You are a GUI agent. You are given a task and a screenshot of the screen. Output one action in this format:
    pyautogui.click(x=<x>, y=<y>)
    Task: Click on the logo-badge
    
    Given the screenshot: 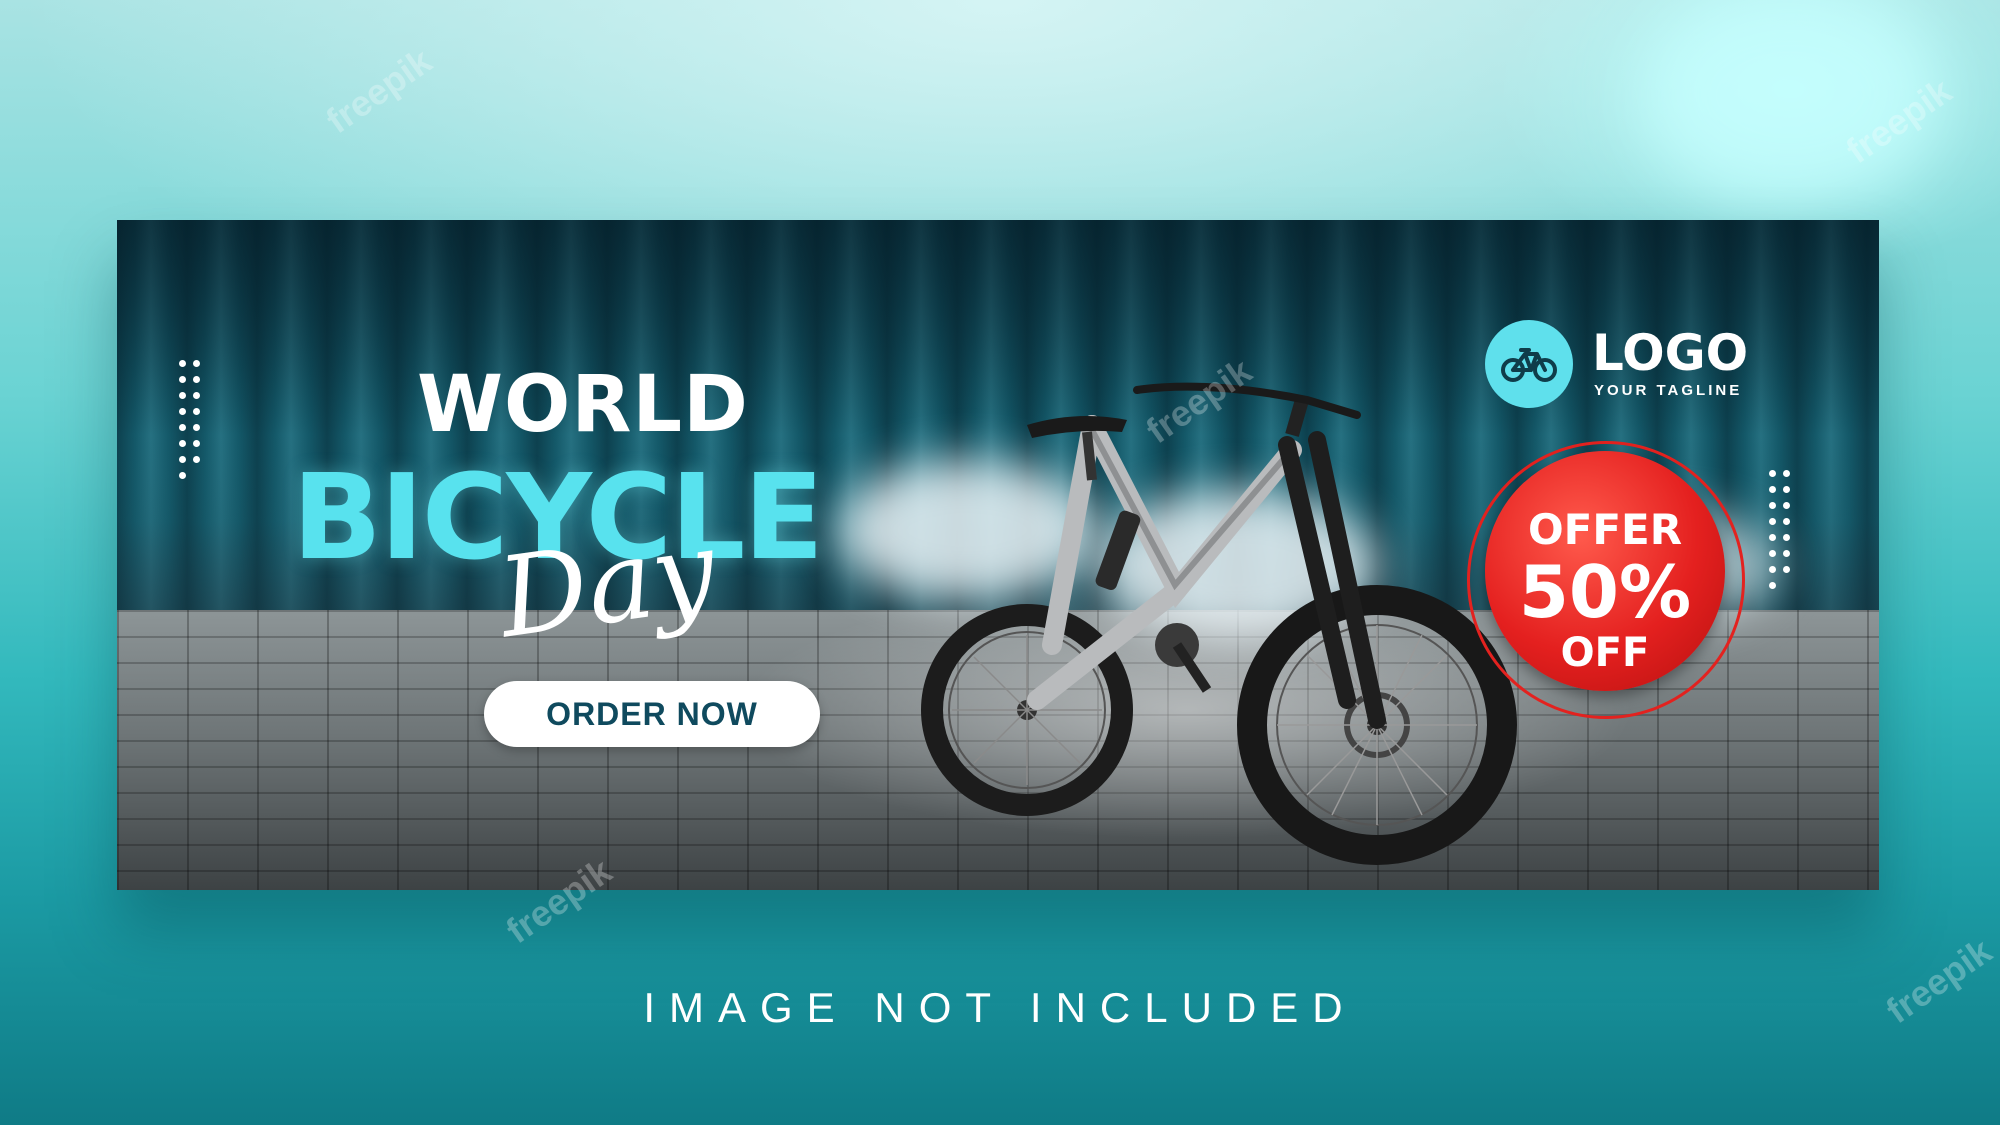 What is the action you would take?
    pyautogui.click(x=1529, y=364)
    